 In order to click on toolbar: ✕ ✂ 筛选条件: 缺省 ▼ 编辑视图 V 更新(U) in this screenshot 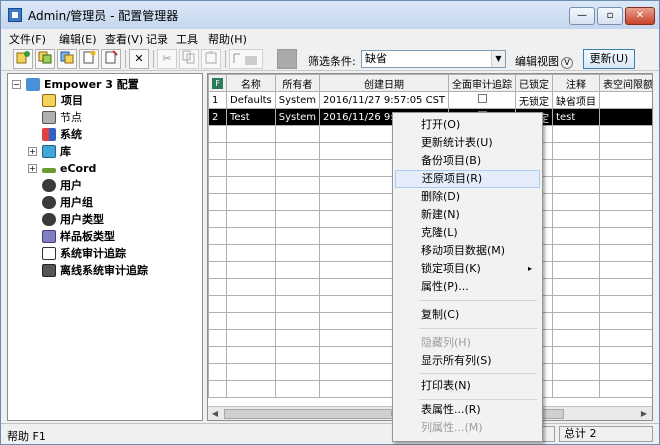, I will do `click(330, 59)`.